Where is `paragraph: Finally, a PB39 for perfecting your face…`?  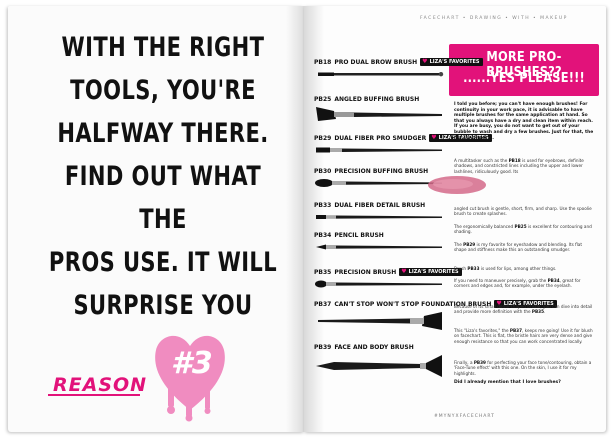
paragraph: Finally, a PB39 for perfecting your face… is located at coordinates (523, 368).